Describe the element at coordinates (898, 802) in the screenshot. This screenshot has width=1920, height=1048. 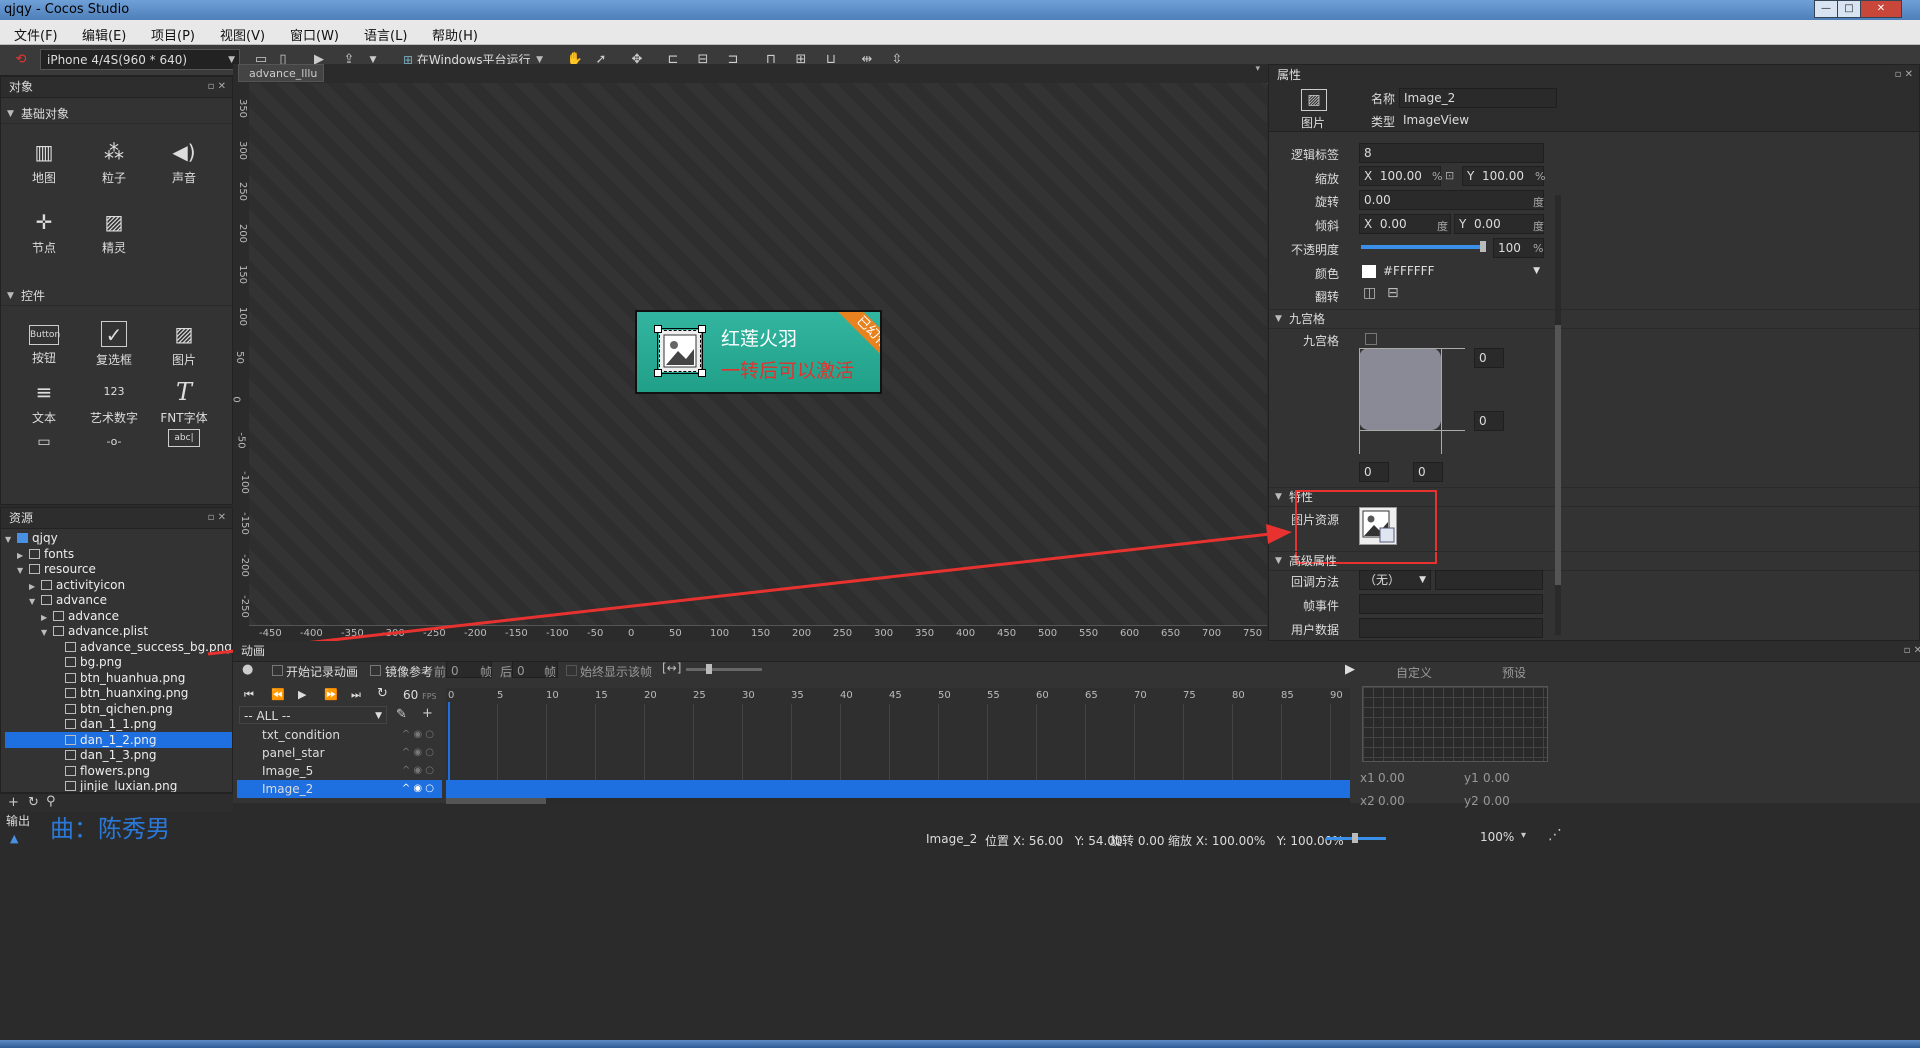
I see `timeline-hscrollbar` at that location.